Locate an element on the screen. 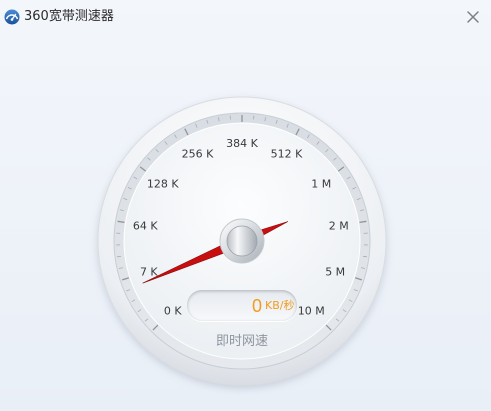  scale-label: 64 K is located at coordinates (145, 226).